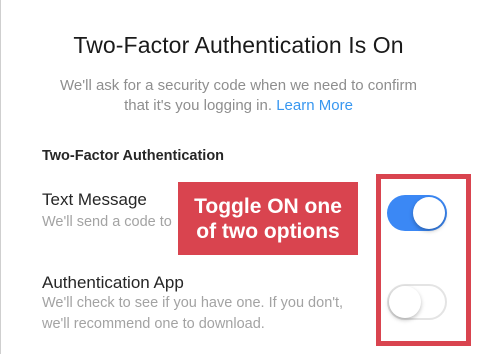  I want to click on annotation-callout: Toggle ON one of two options, so click(268, 218).